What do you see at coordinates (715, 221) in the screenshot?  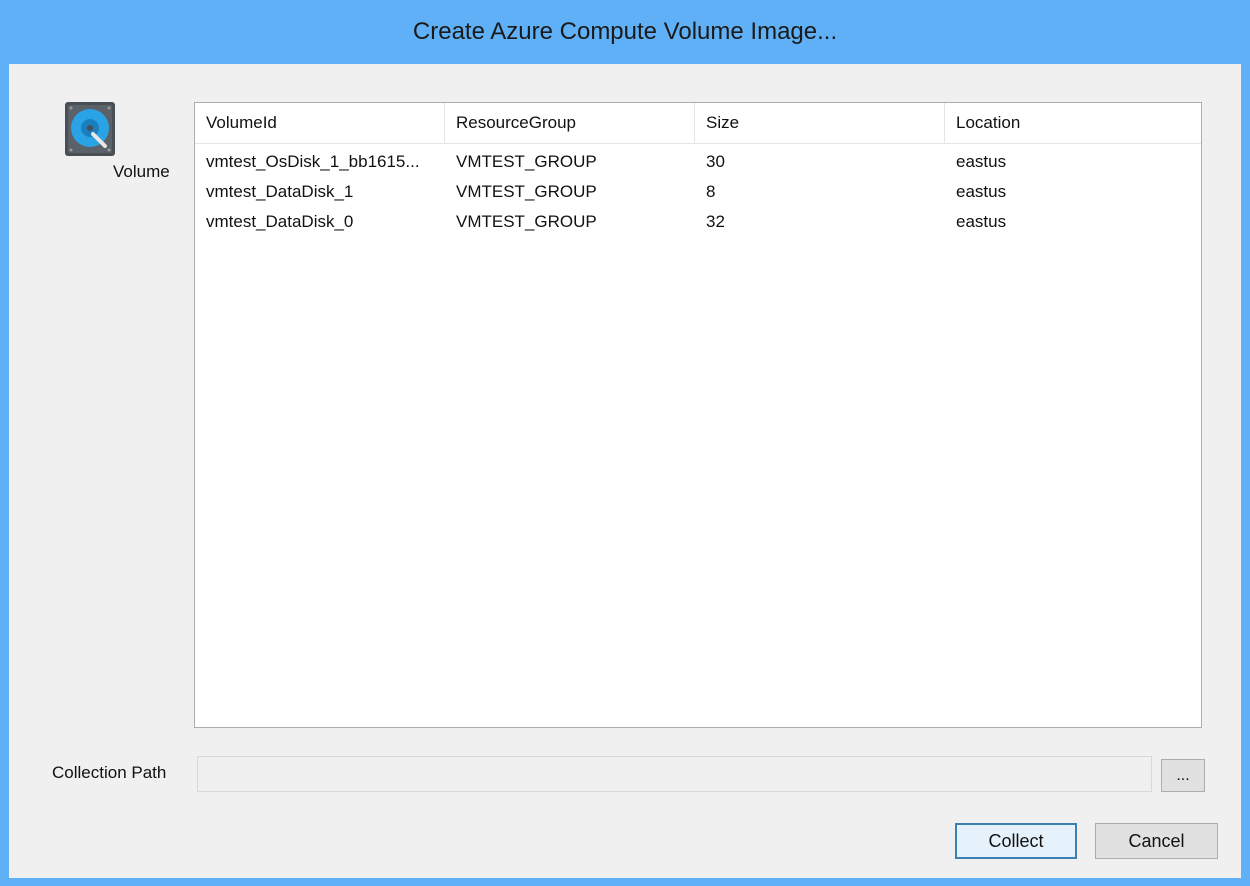 I see `cell-size: 32` at bounding box center [715, 221].